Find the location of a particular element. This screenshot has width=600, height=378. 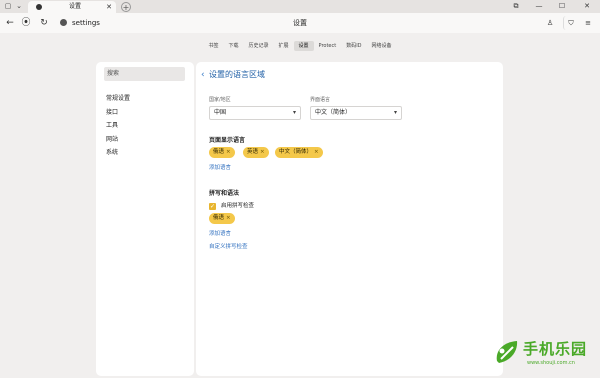

language-chip: 中文（简体） × is located at coordinates (299, 152).